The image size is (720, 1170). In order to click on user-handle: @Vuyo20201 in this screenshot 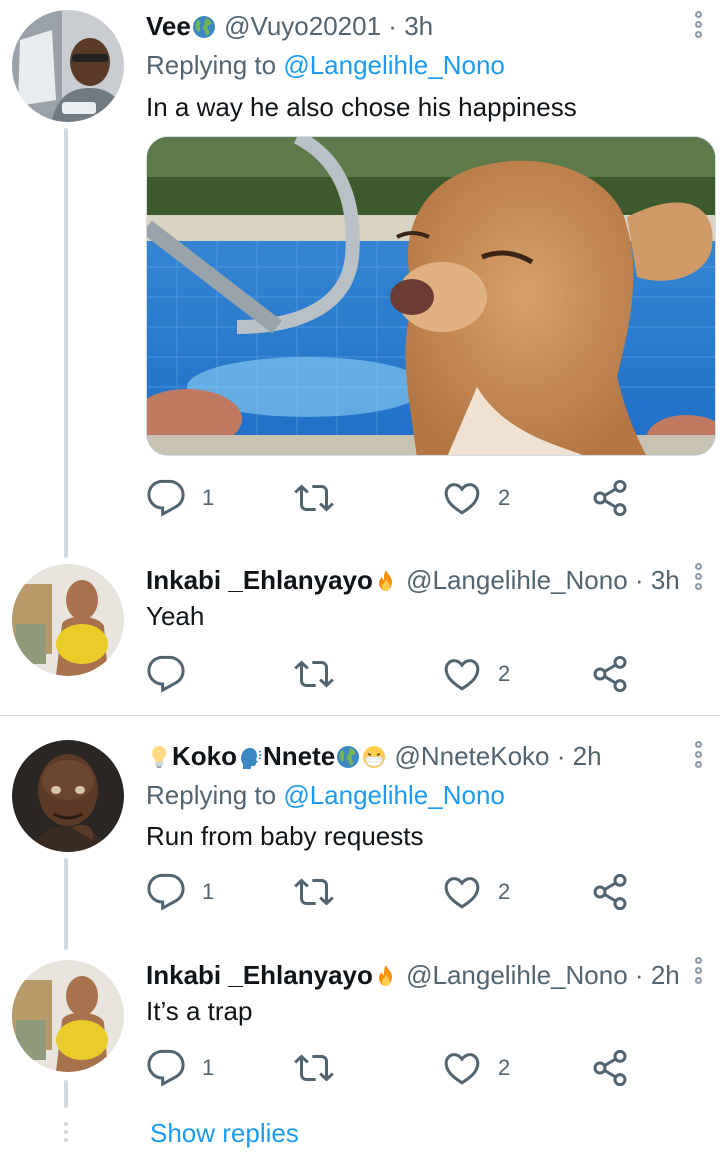, I will do `click(302, 26)`.